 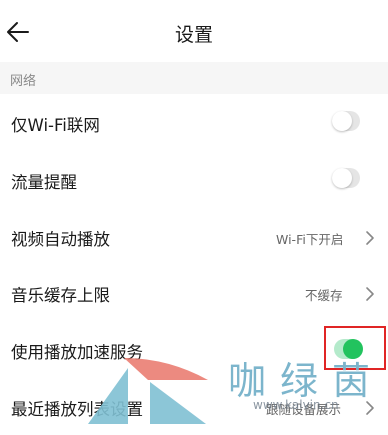 I want to click on wifi-only-toggle, so click(x=346, y=121).